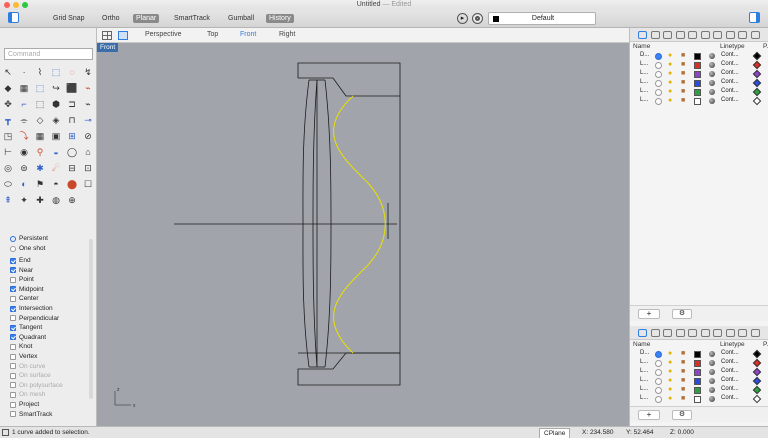 Image resolution: width=768 pixels, height=438 pixels. What do you see at coordinates (88, 72) in the screenshot?
I see `tool-curve-edit-icon: ↯` at bounding box center [88, 72].